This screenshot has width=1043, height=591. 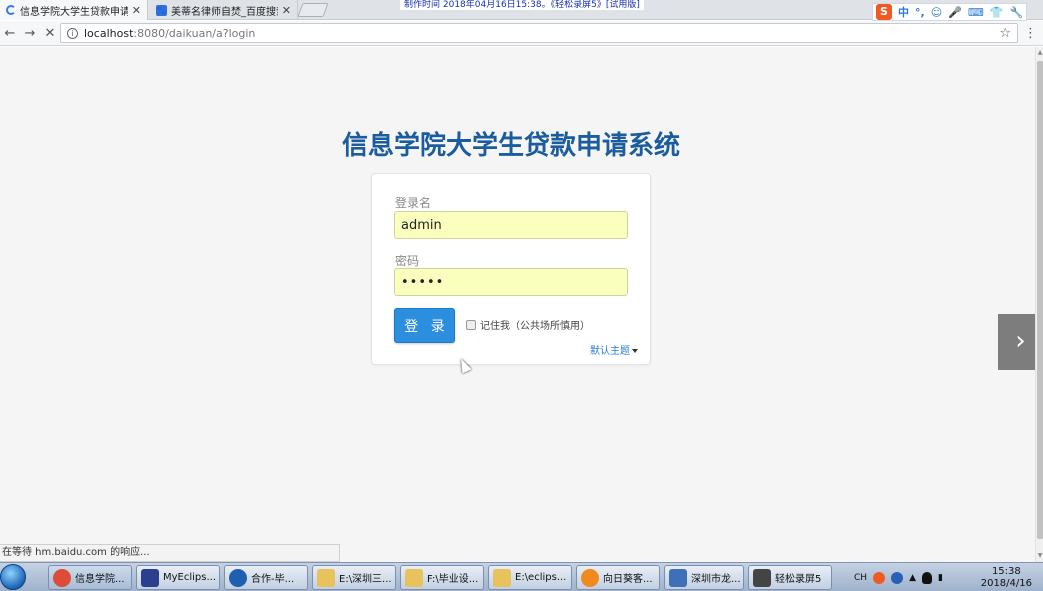 I want to click on loading-spinner-icon, so click(x=11, y=10).